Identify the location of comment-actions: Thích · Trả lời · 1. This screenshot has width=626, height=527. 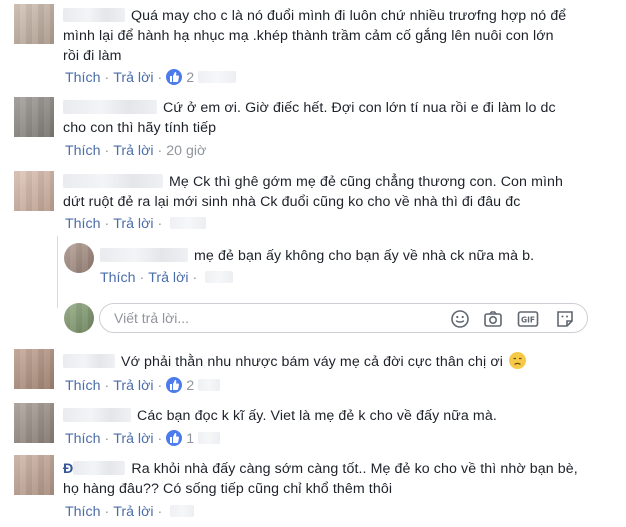
(143, 439).